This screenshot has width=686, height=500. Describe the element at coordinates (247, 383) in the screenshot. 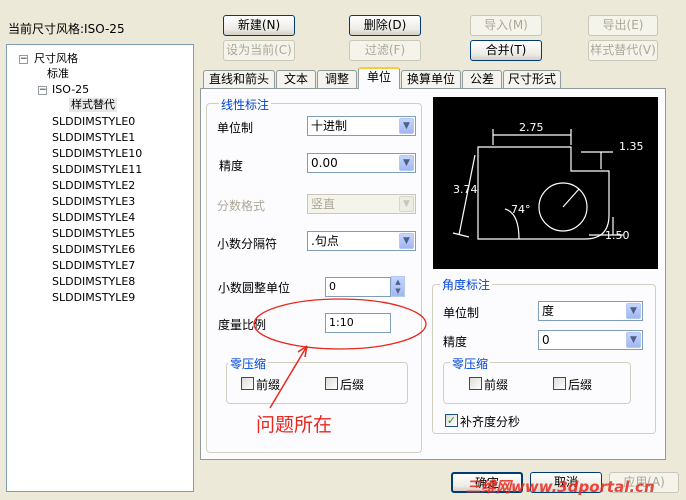

I see `linear-leading-checkbox` at that location.